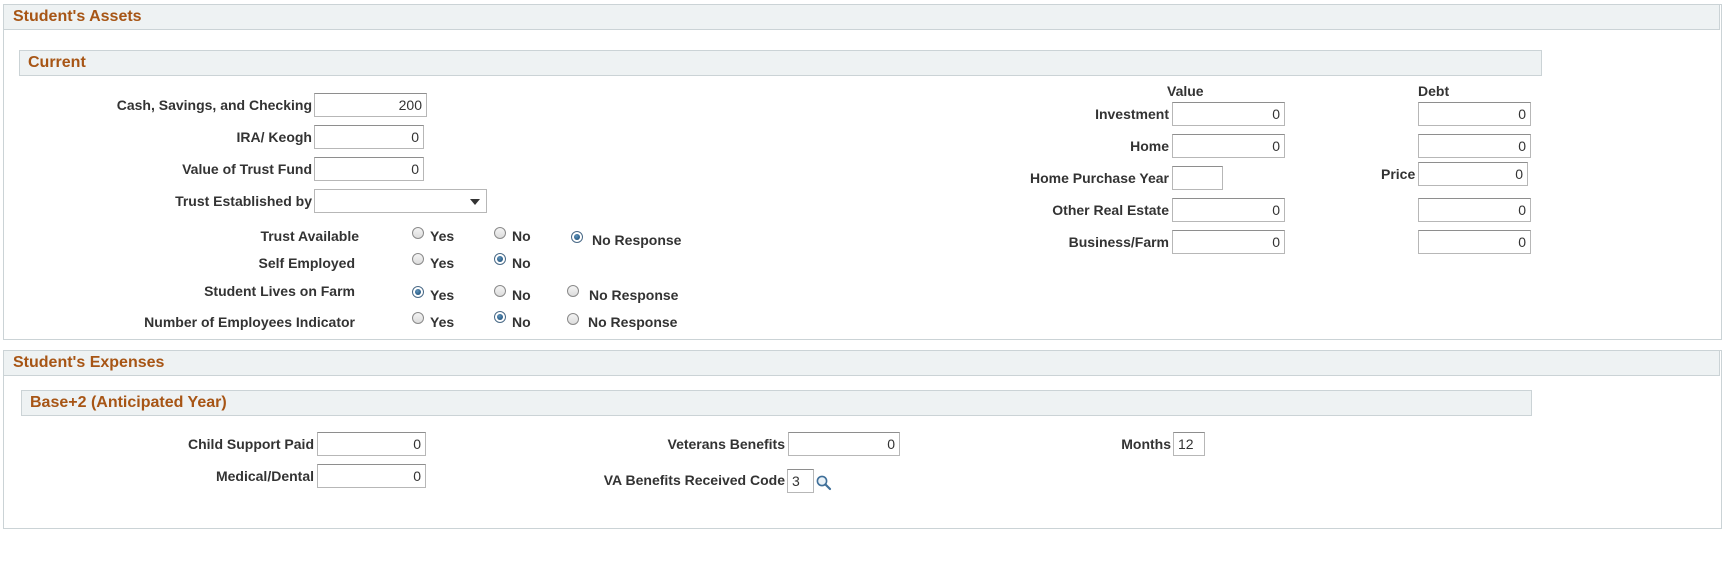 The width and height of the screenshot is (1725, 588). I want to click on months-label: Months, so click(1146, 444).